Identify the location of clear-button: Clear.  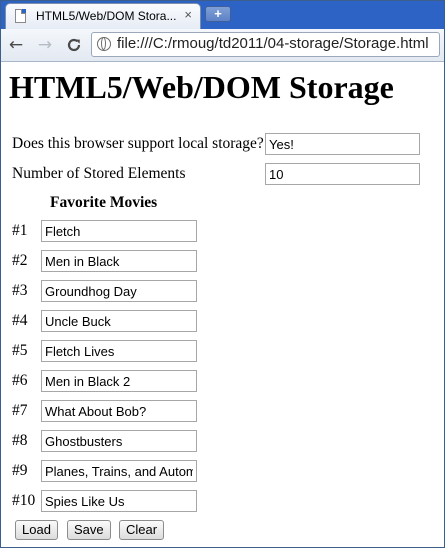
(142, 530).